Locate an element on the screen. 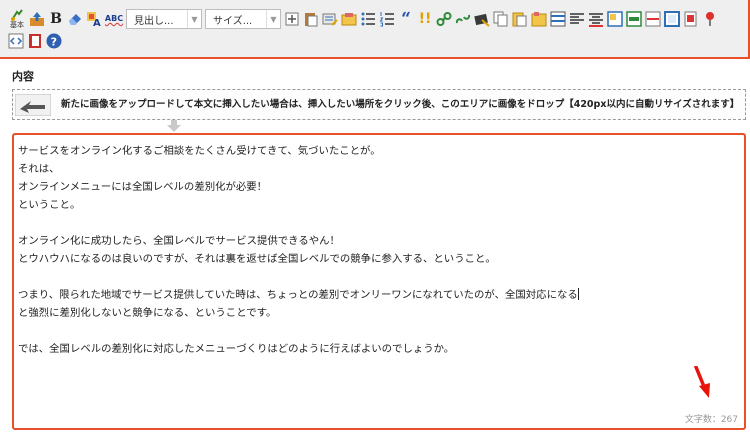 This screenshot has width=750, height=433. frame-icon is located at coordinates (615, 19).